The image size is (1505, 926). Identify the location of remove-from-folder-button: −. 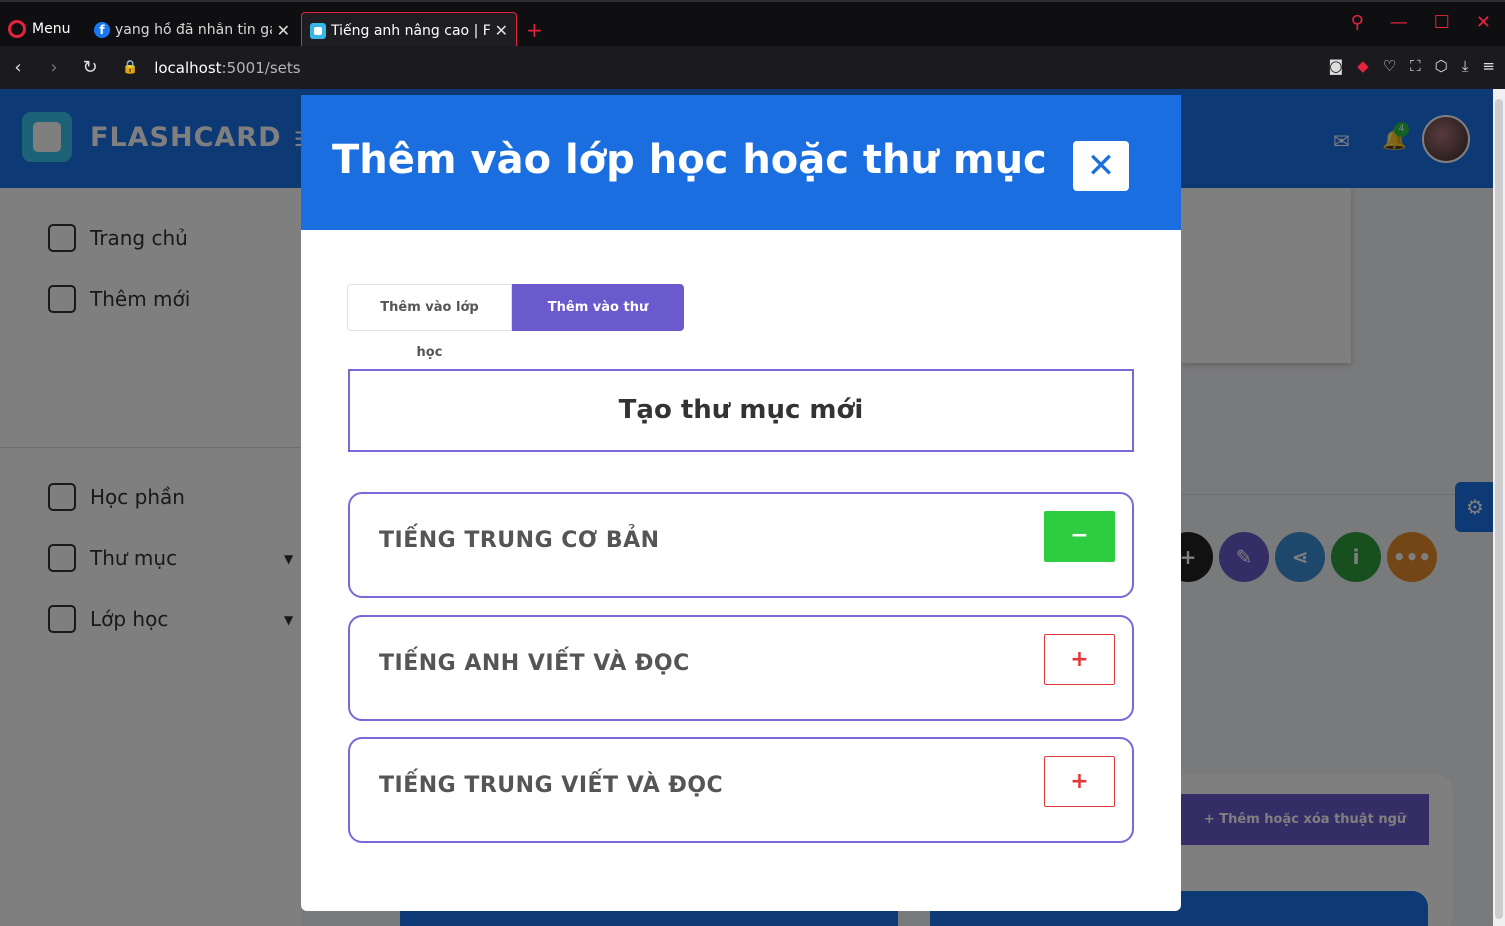
(1079, 536).